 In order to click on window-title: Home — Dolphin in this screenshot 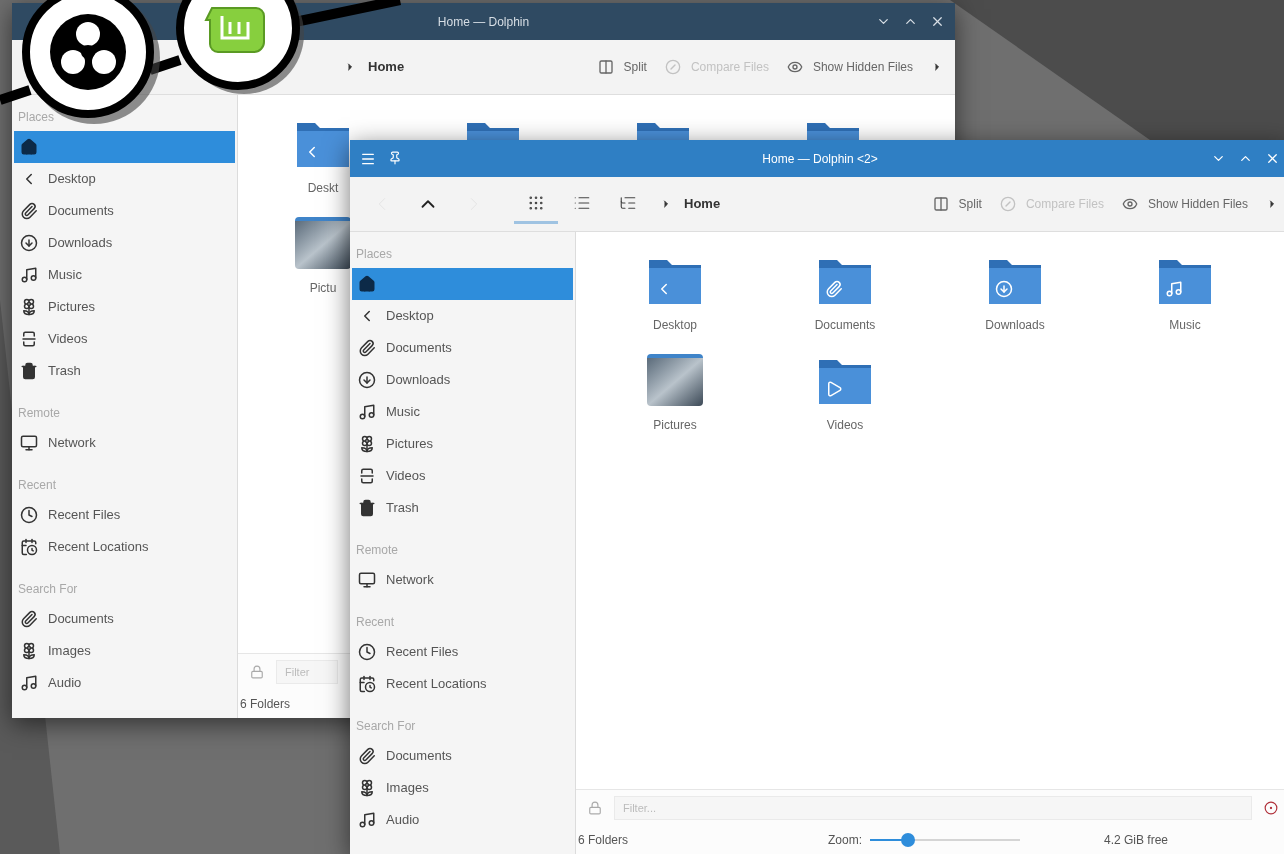, I will do `click(483, 22)`.